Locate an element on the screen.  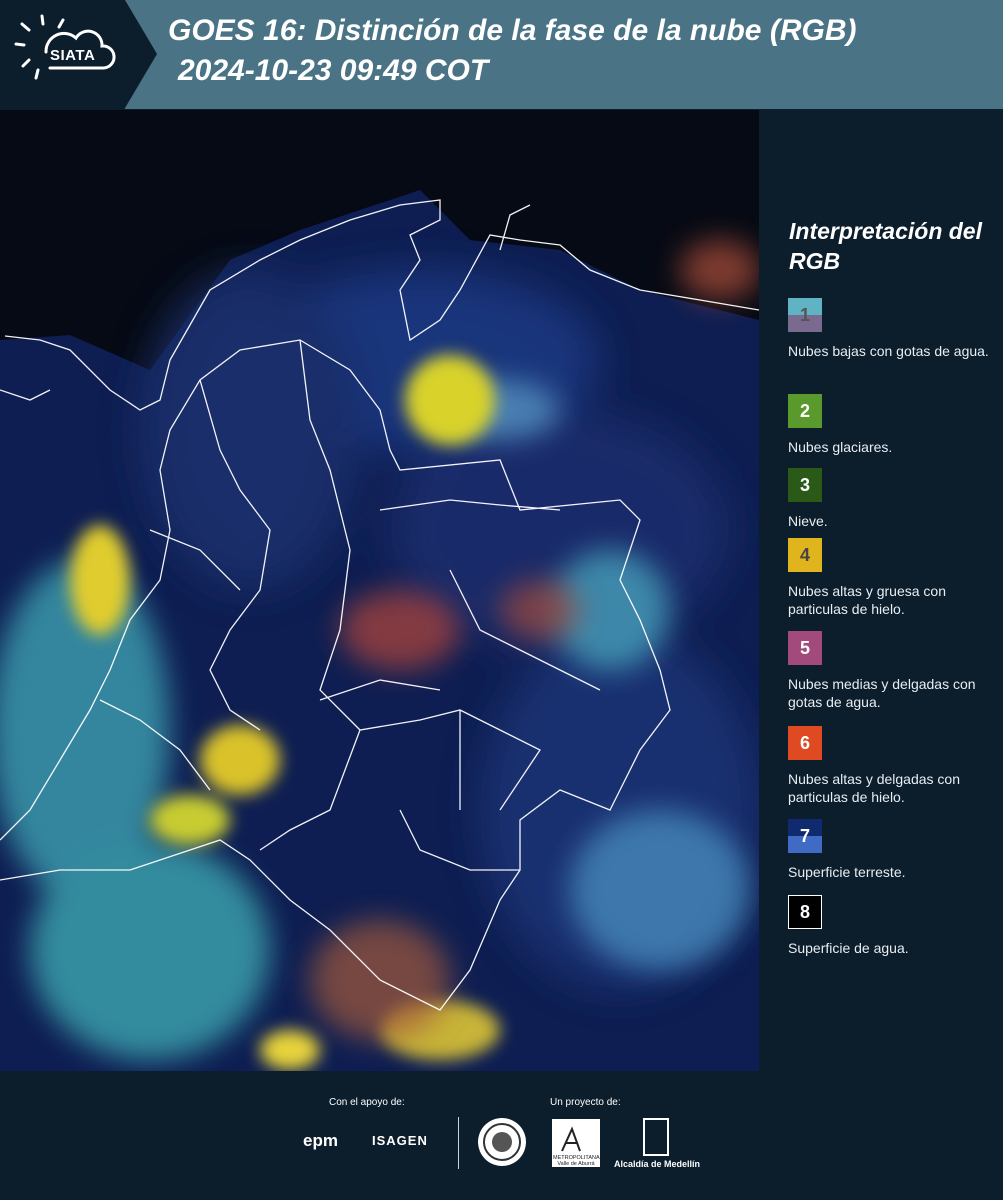
legend-swatch-4: 4 is located at coordinates (805, 555).